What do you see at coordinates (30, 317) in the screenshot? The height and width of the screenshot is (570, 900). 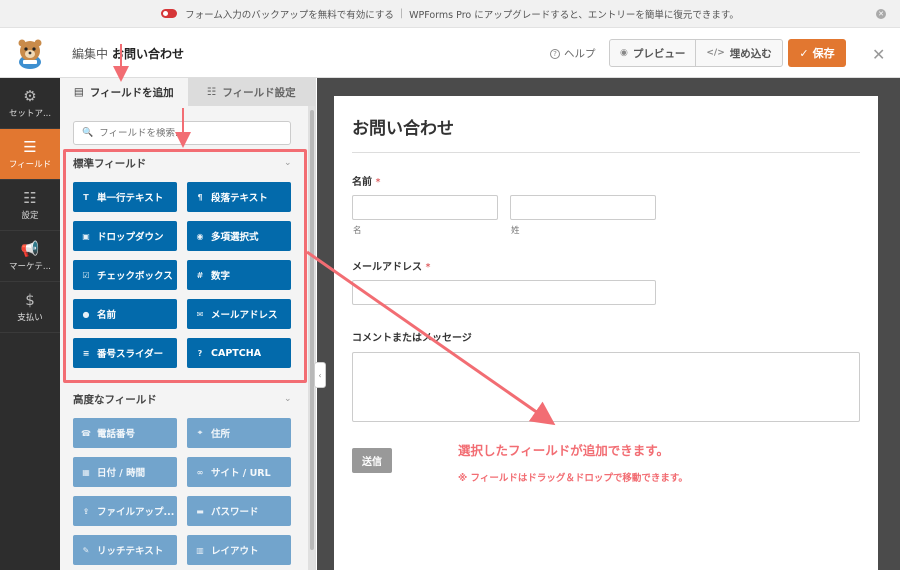 I see `sidebar-item-label: 支払い` at bounding box center [30, 317].